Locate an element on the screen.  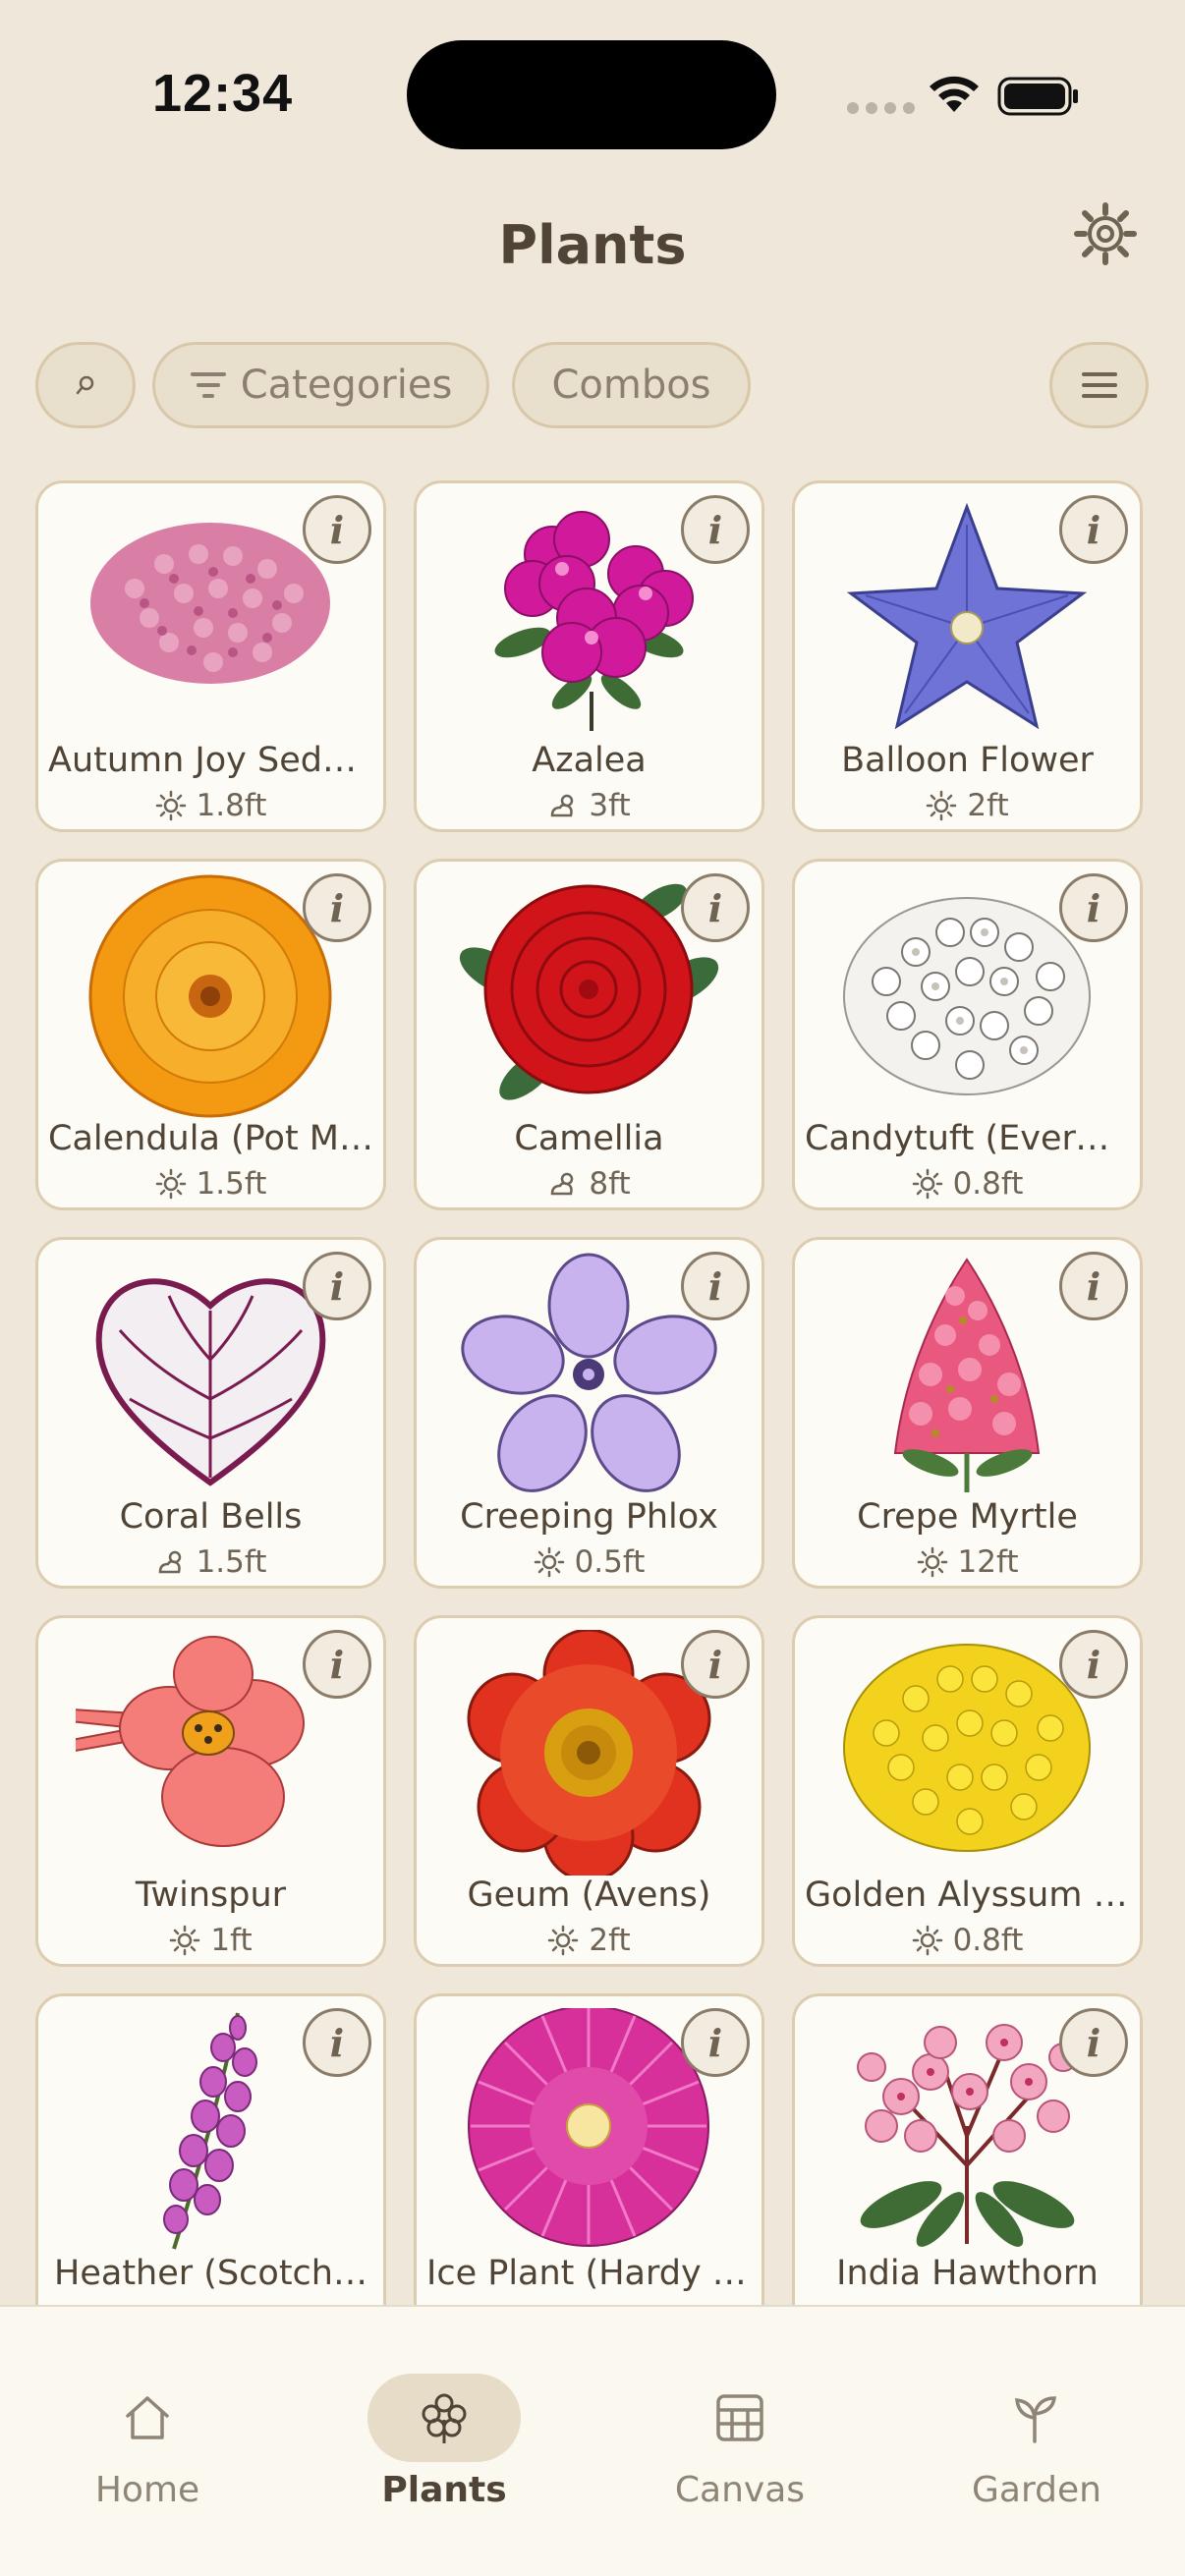
plant-meta: 8ft is located at coordinates (590, 1184).